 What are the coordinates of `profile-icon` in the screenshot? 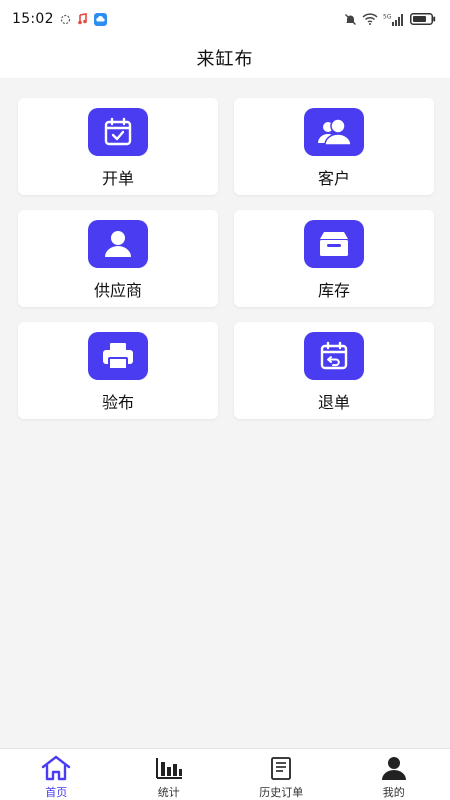 It's located at (394, 768).